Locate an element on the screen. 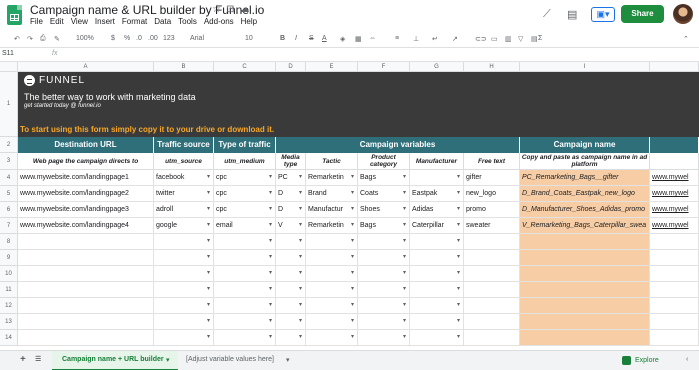 This screenshot has width=699, height=370. row-header-1: 1 is located at coordinates (9, 104).